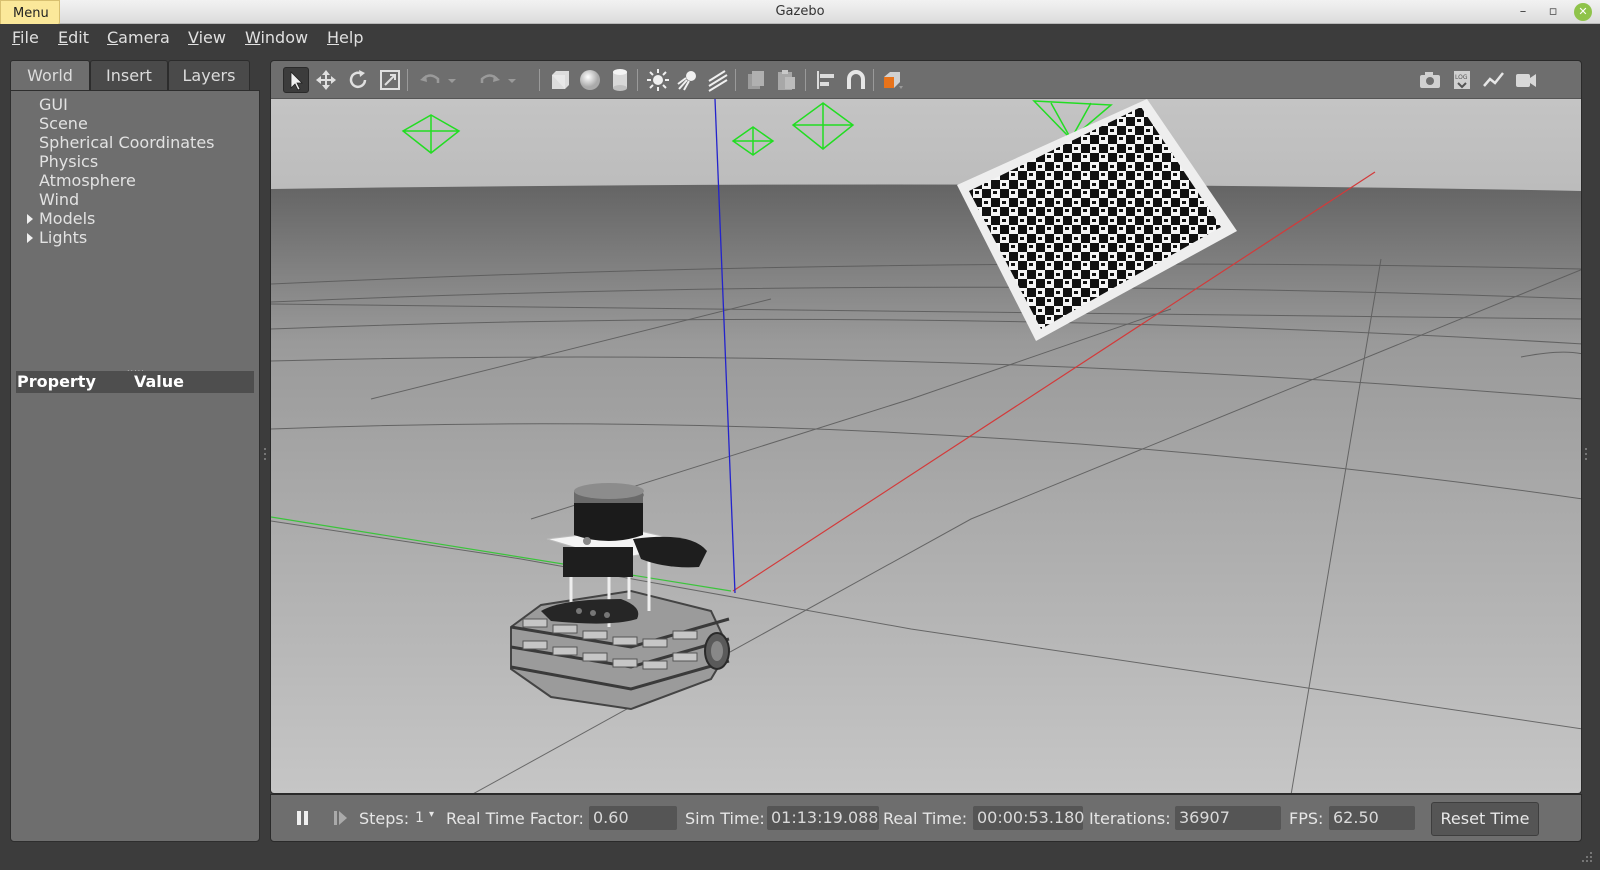 The width and height of the screenshot is (1600, 870). Describe the element at coordinates (419, 818) in the screenshot. I see `steps-value: 1` at that location.